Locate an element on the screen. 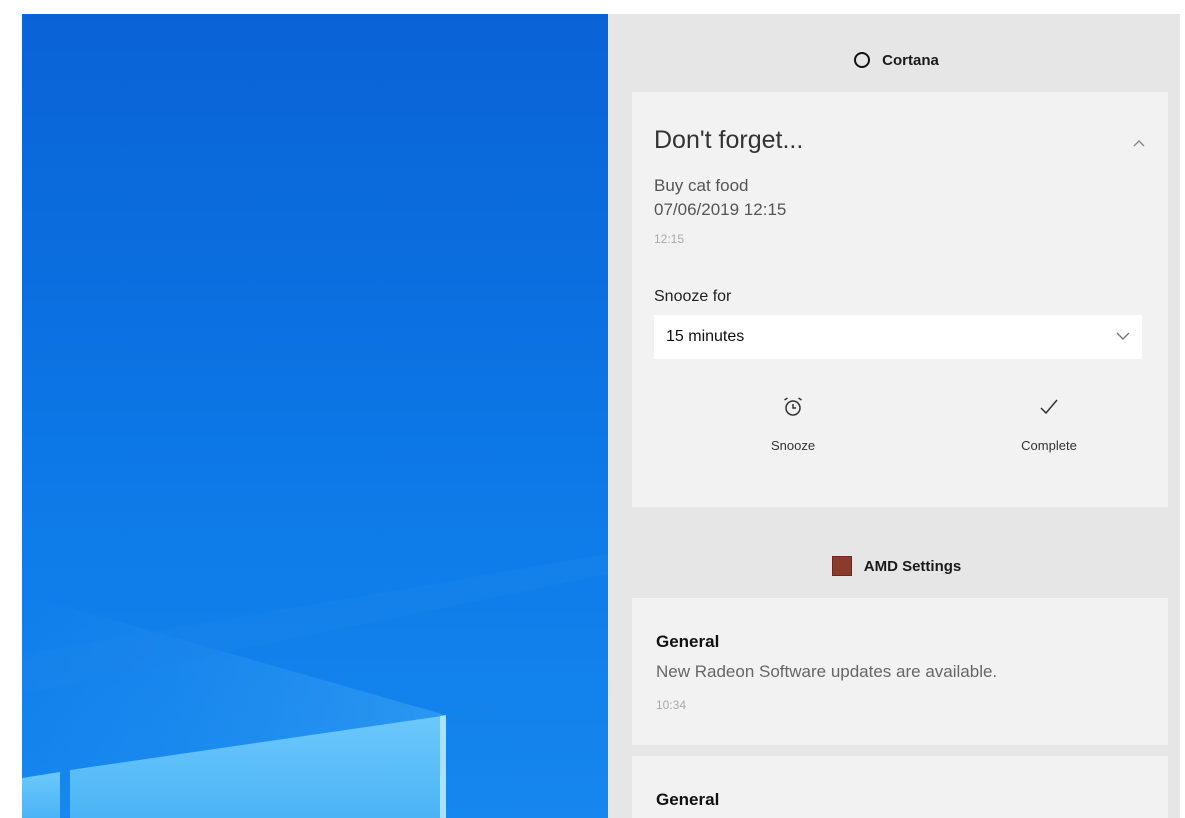  complete-button-label: Complete is located at coordinates (1049, 445).